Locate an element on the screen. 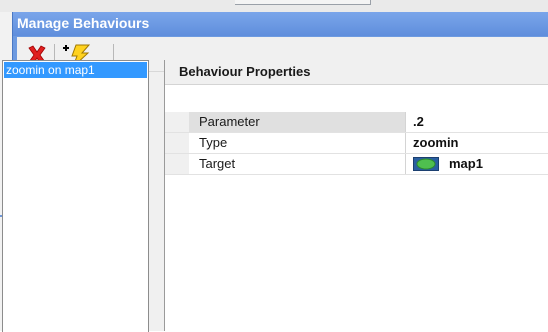  background-toolbar is located at coordinates (303, 2).